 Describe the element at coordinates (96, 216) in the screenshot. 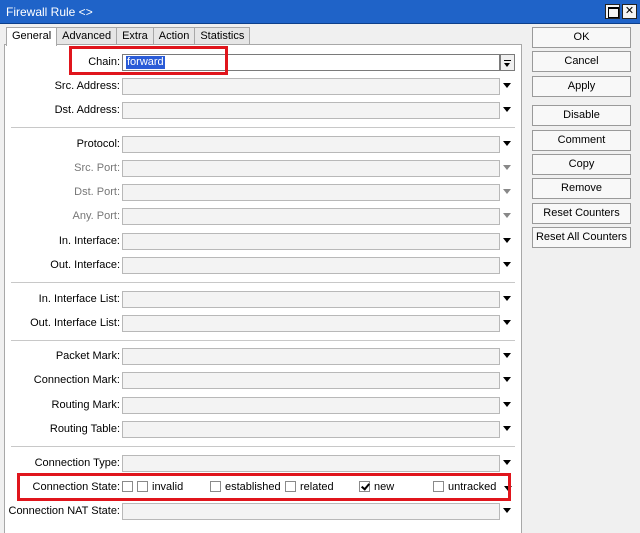

I see `any-port-label: Any. Port:` at that location.